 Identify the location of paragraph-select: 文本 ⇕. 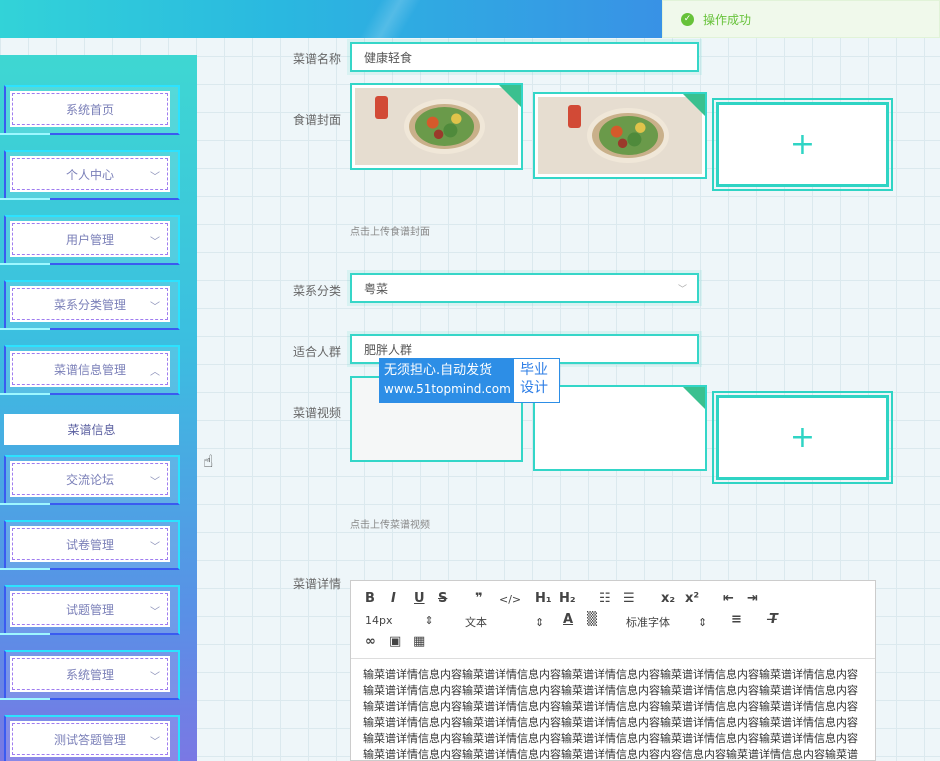
(504, 622).